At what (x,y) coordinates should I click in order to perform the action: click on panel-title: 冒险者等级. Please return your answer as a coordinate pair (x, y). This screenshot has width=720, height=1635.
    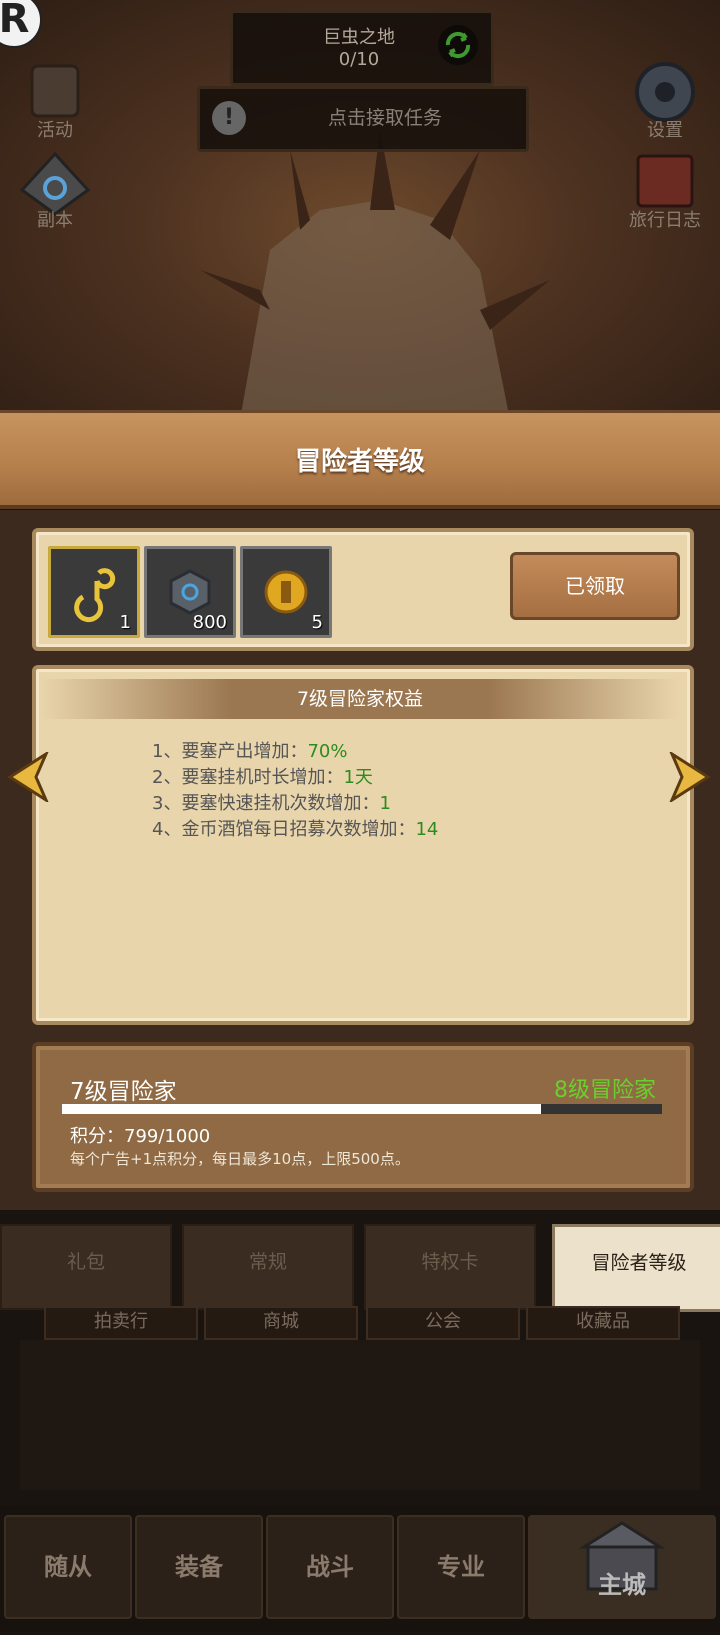
    Looking at the image, I should click on (359, 462).